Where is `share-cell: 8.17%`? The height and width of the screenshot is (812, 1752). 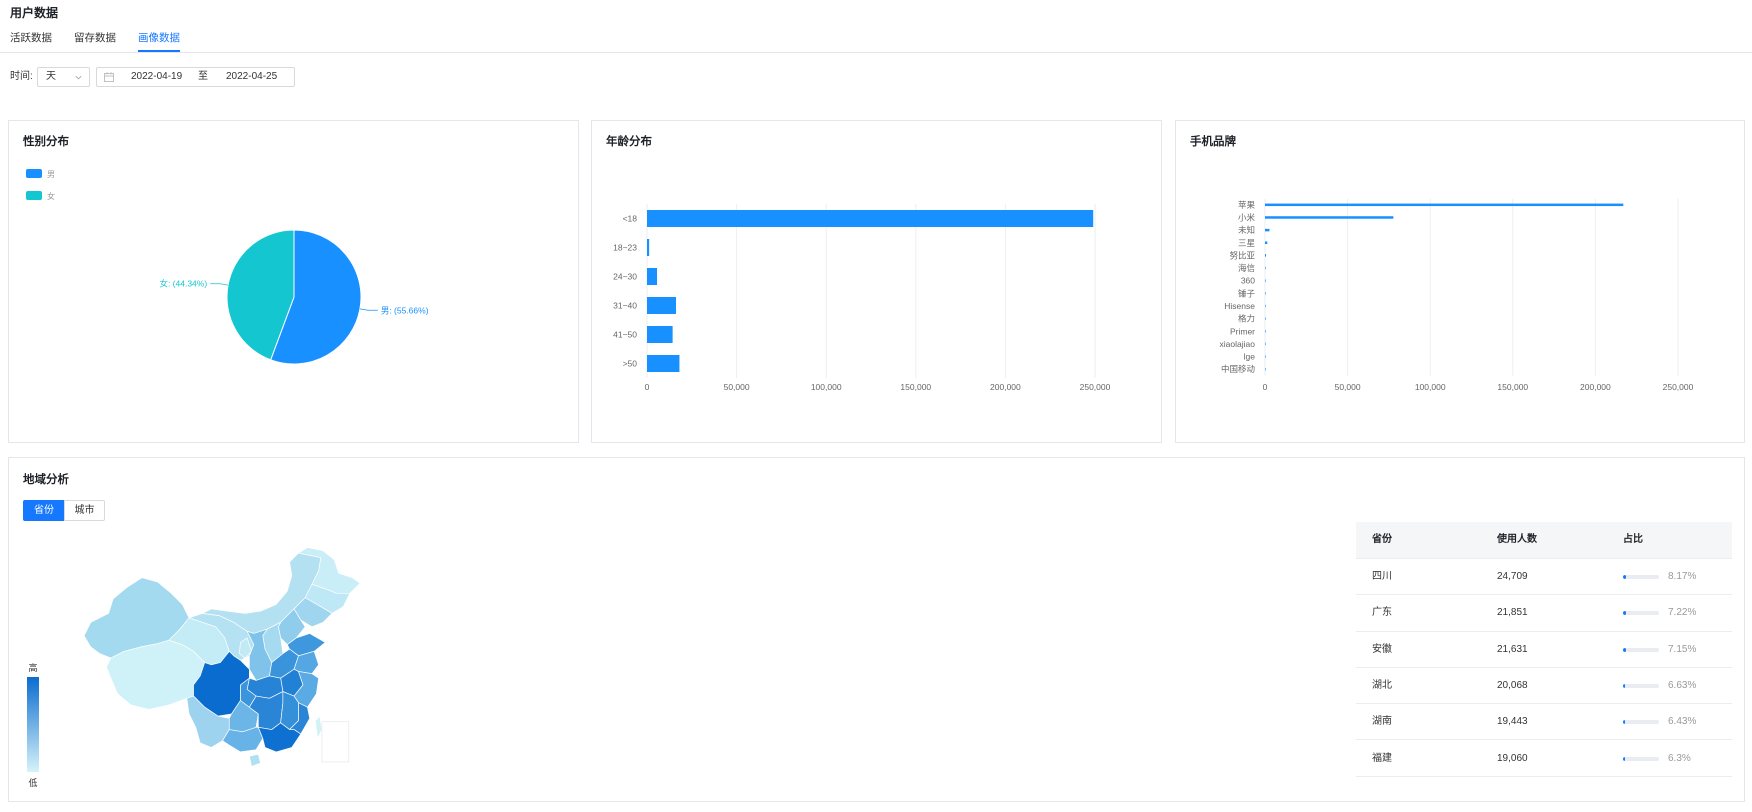 share-cell: 8.17% is located at coordinates (1682, 576).